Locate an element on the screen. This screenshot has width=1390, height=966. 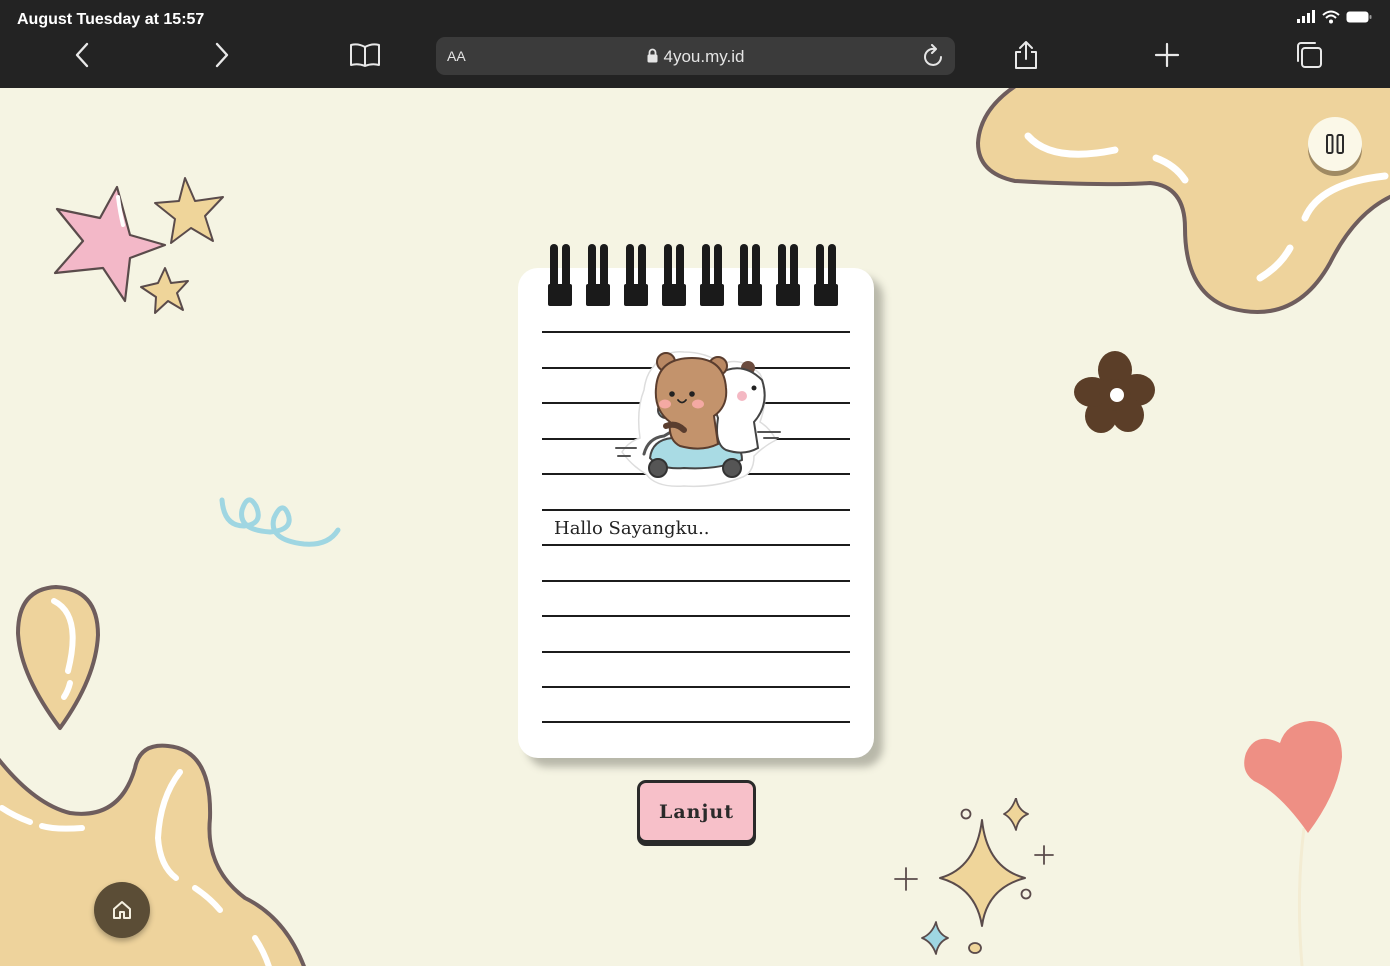
home-icon is located at coordinates (122, 910).